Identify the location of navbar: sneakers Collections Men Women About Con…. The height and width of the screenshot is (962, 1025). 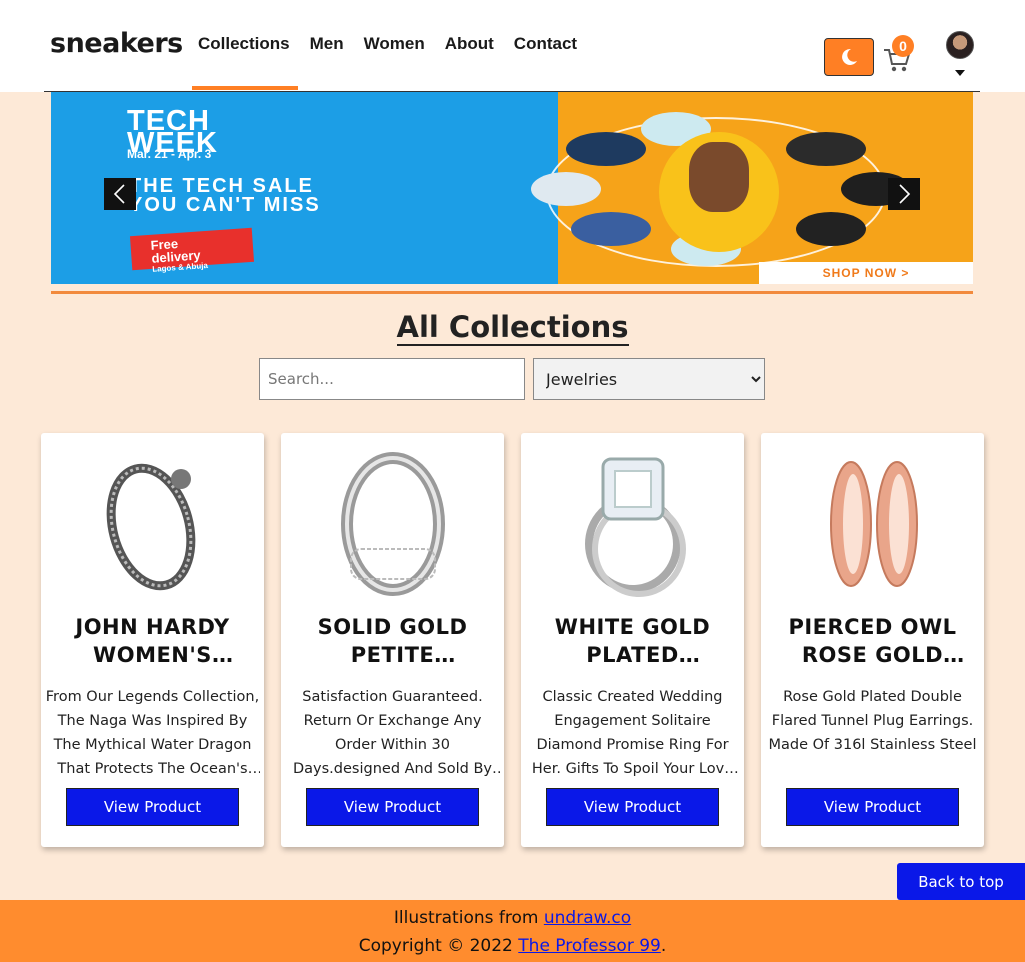
(512, 46).